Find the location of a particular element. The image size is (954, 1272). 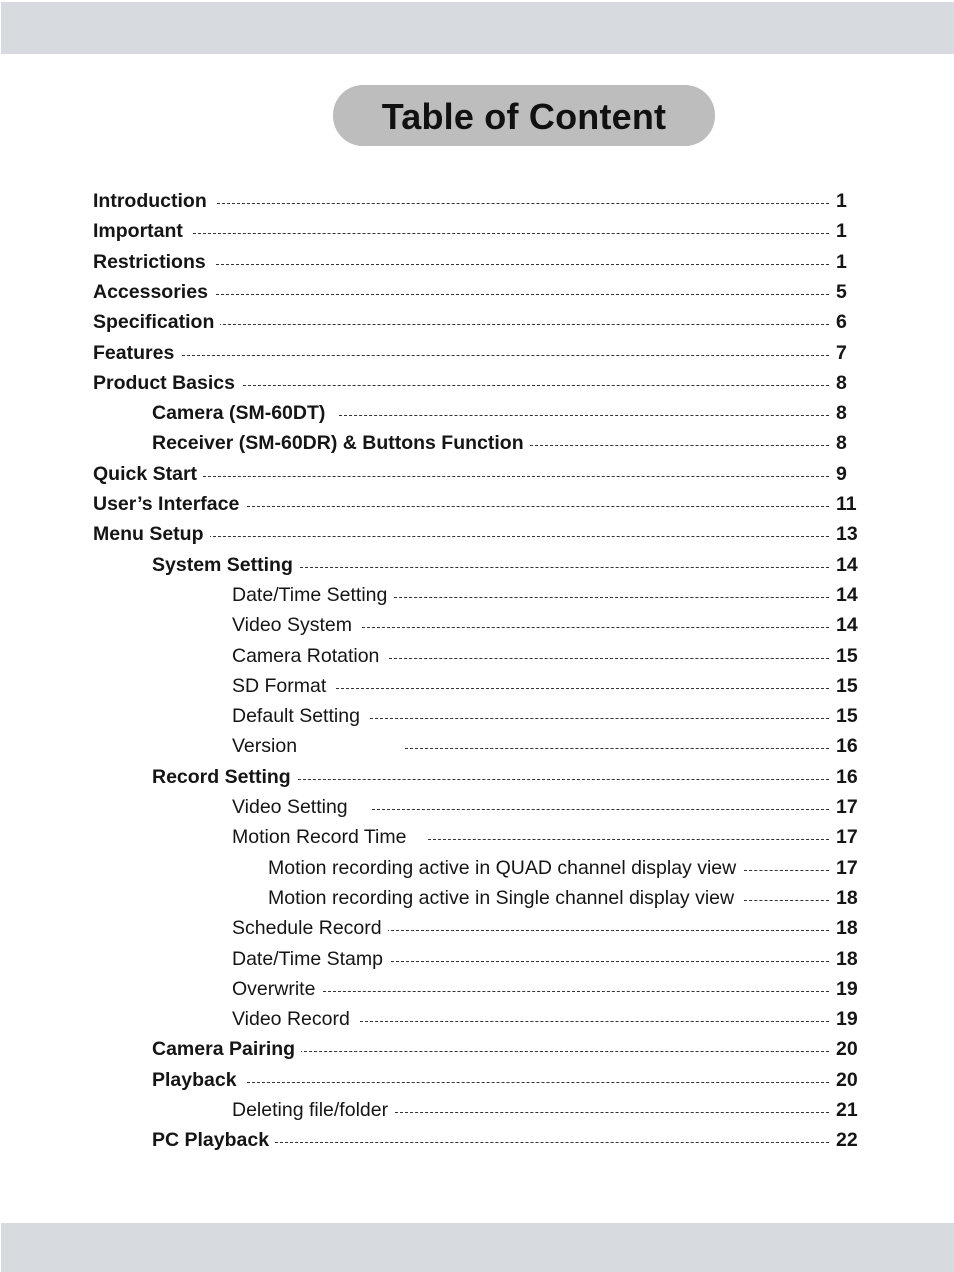

toc-page-number: 7 is located at coordinates (841, 352).